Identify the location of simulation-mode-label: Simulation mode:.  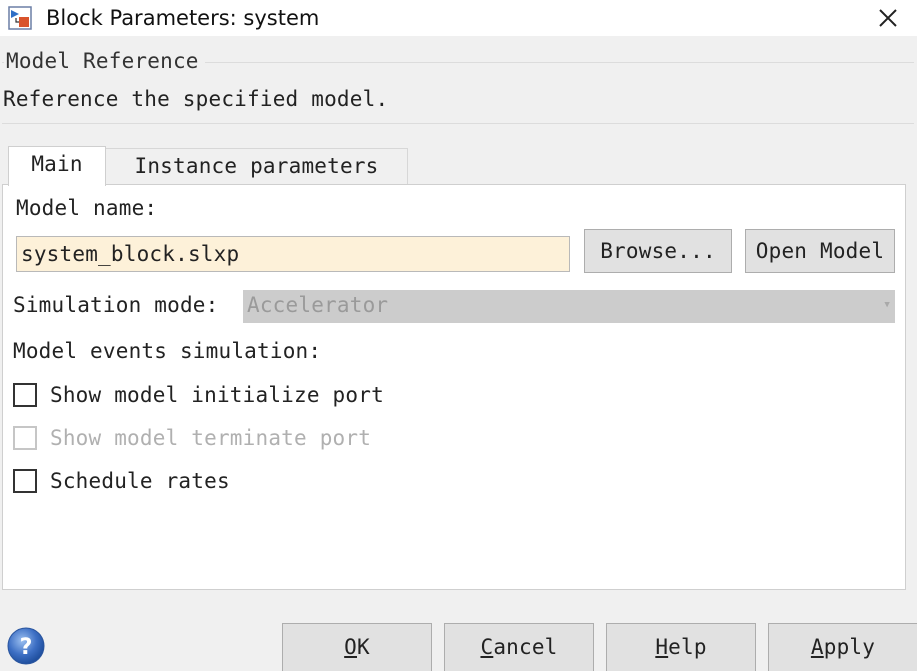
(116, 305).